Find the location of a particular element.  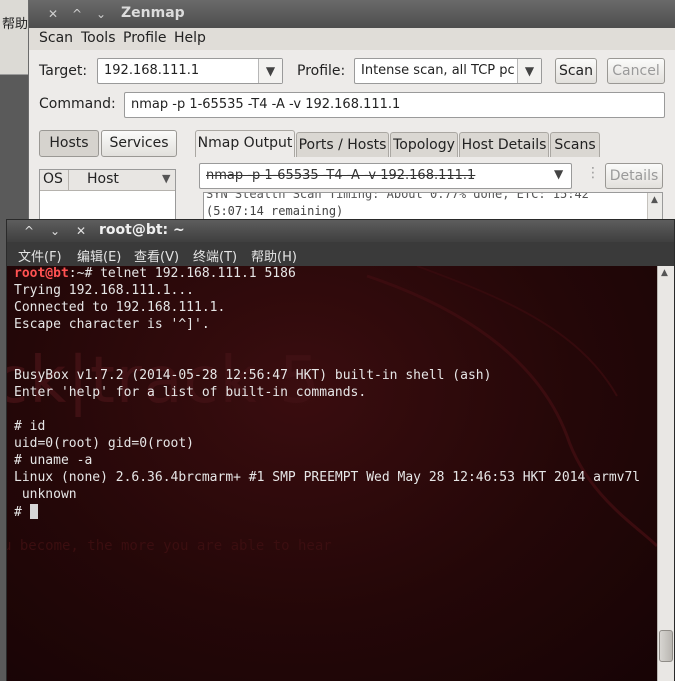

target-label: Target: is located at coordinates (63, 71).